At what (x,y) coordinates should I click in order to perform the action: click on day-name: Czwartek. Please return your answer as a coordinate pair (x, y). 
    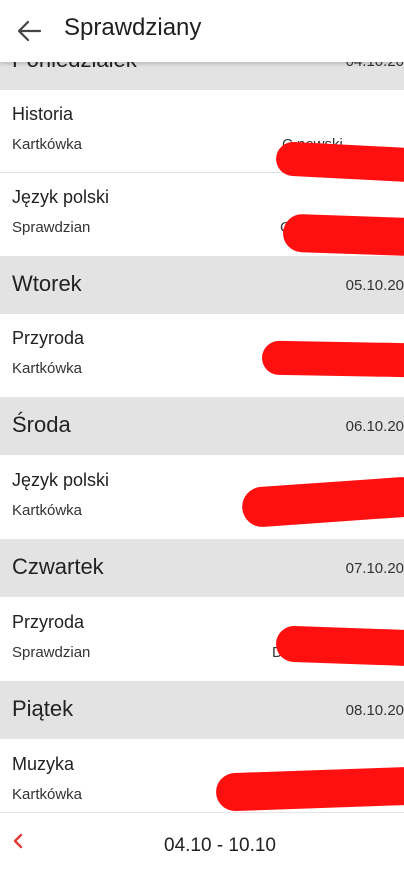
    Looking at the image, I should click on (58, 566).